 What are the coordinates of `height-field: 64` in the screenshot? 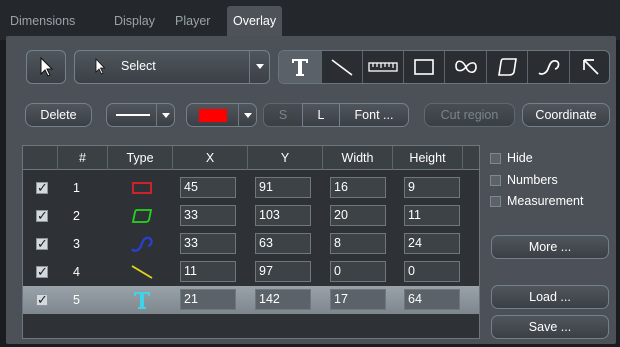 It's located at (432, 299).